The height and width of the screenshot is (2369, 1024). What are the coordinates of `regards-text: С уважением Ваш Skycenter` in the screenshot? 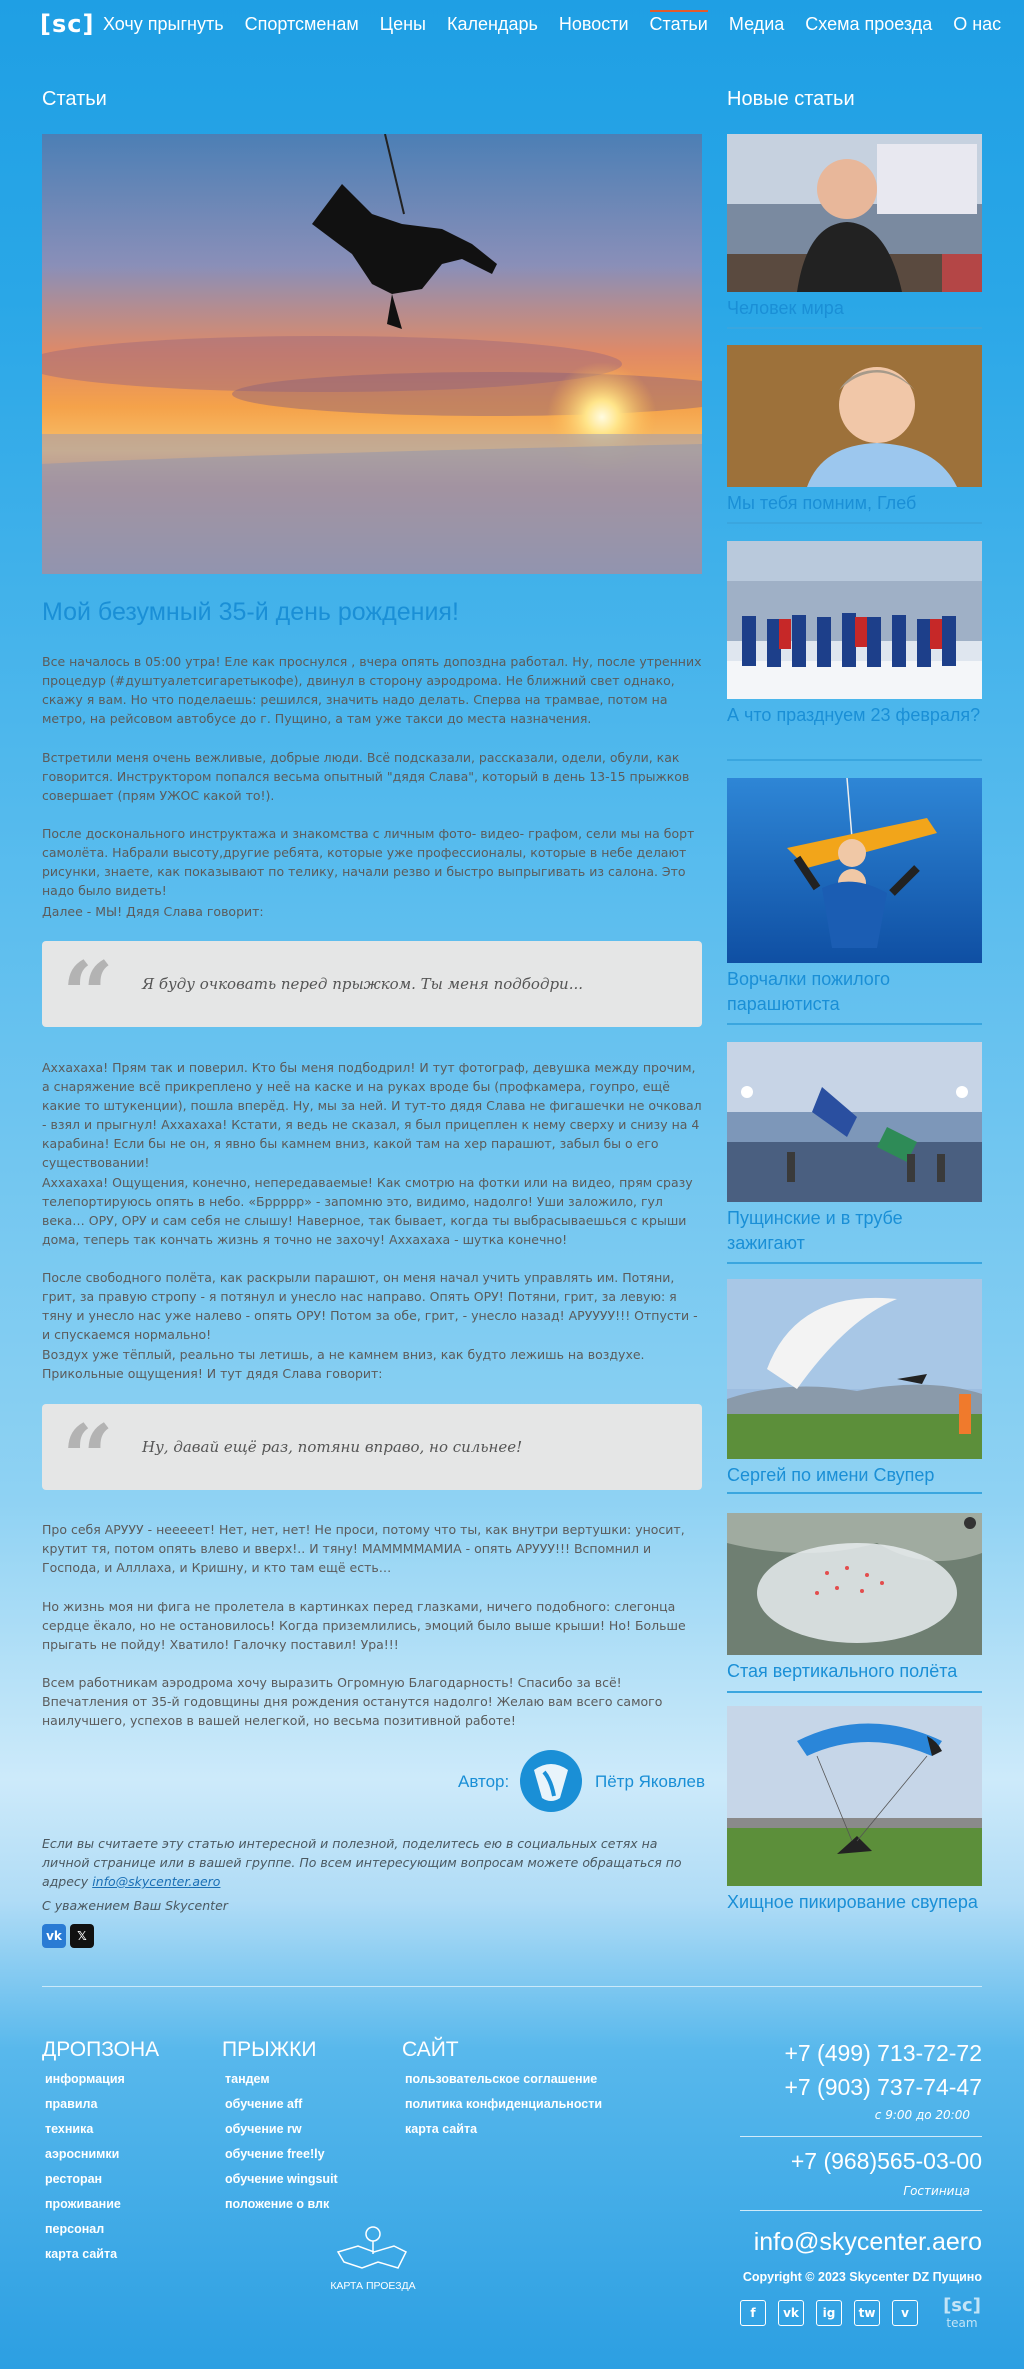 It's located at (135, 1905).